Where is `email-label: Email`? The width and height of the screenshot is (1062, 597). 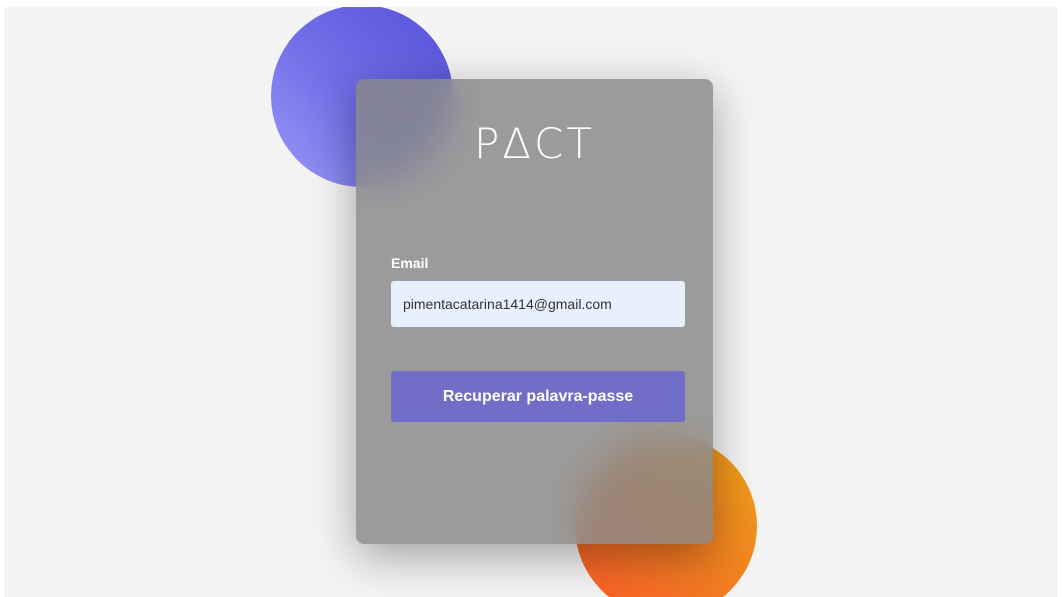
email-label: Email is located at coordinates (410, 263).